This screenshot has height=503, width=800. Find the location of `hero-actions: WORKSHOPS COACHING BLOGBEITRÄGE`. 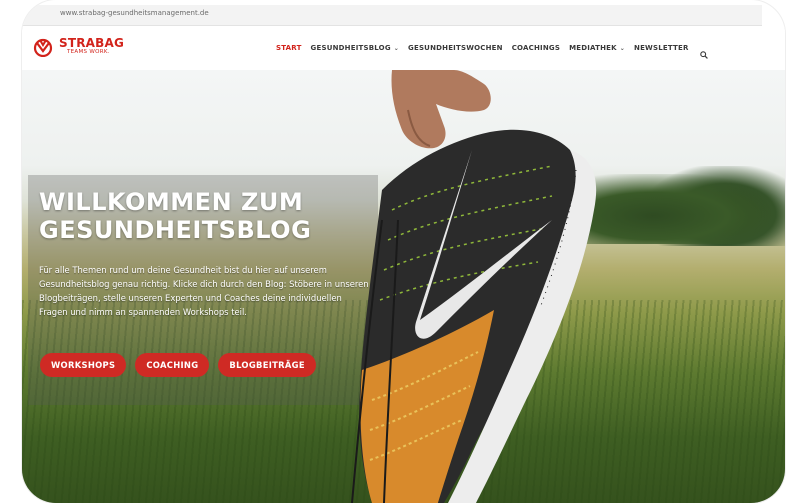

hero-actions: WORKSHOPS COACHING BLOGBEITRÄGE is located at coordinates (182, 365).